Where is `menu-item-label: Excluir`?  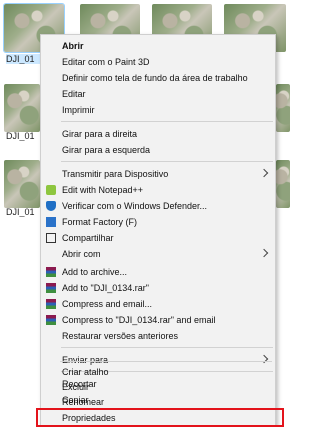
menu-item-label: Excluir is located at coordinates (76, 387).